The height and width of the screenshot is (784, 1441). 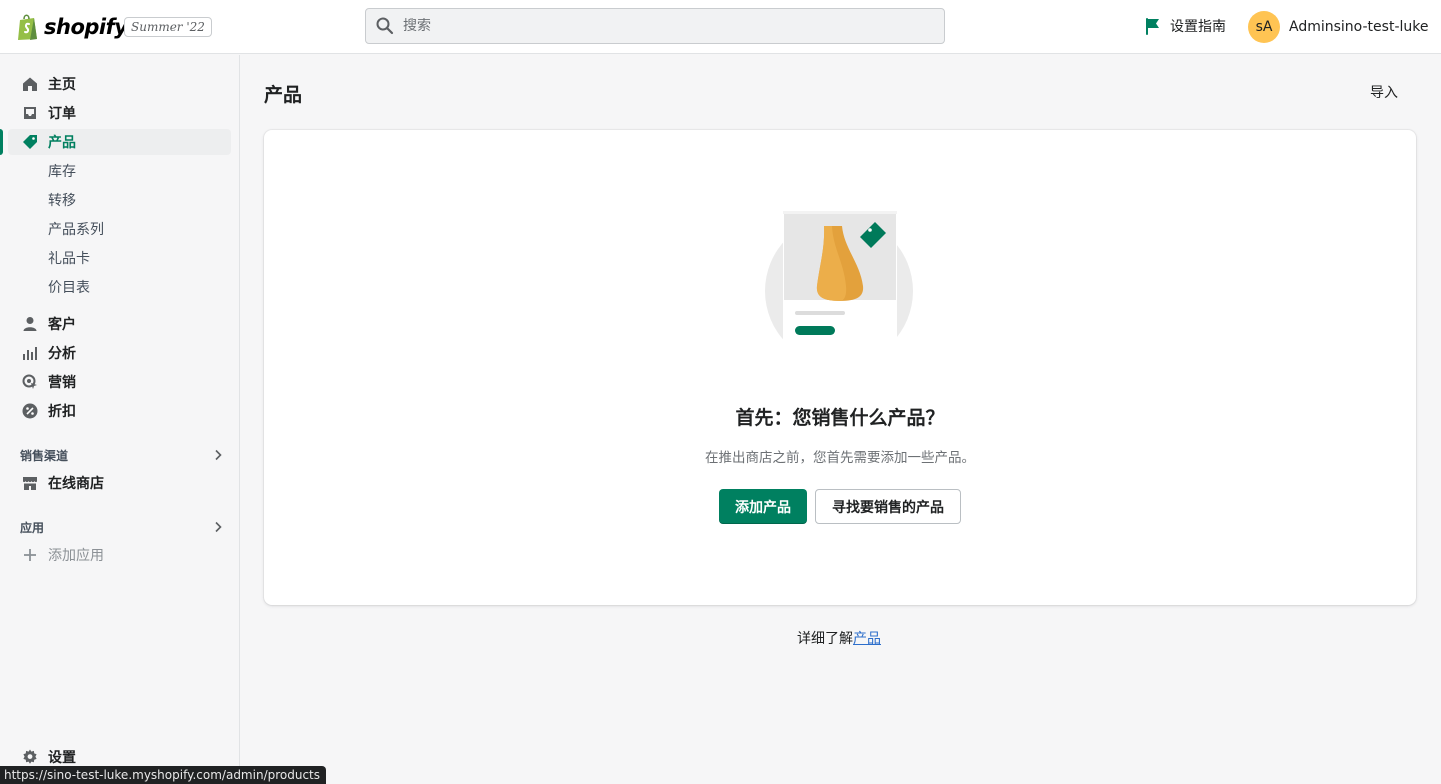 I want to click on analytics-icon, so click(x=30, y=353).